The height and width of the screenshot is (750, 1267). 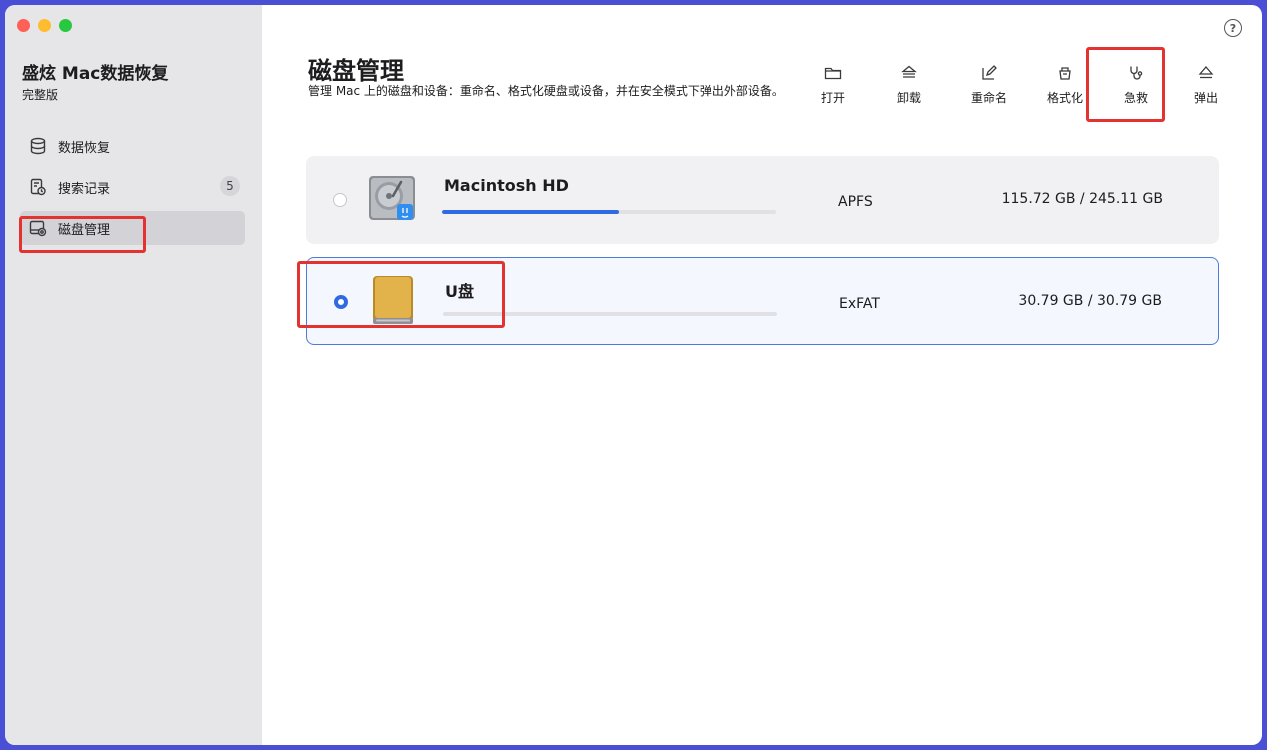 I want to click on window-controls, so click(x=44, y=25).